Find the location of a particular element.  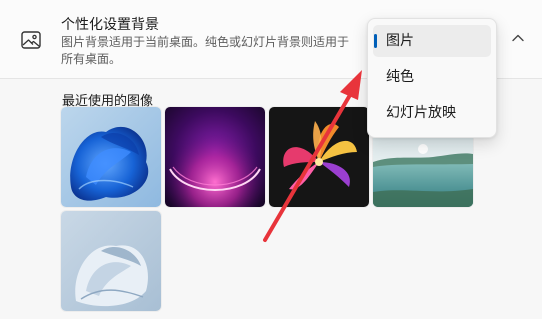

recent-image-blue-bloom is located at coordinates (111, 157).